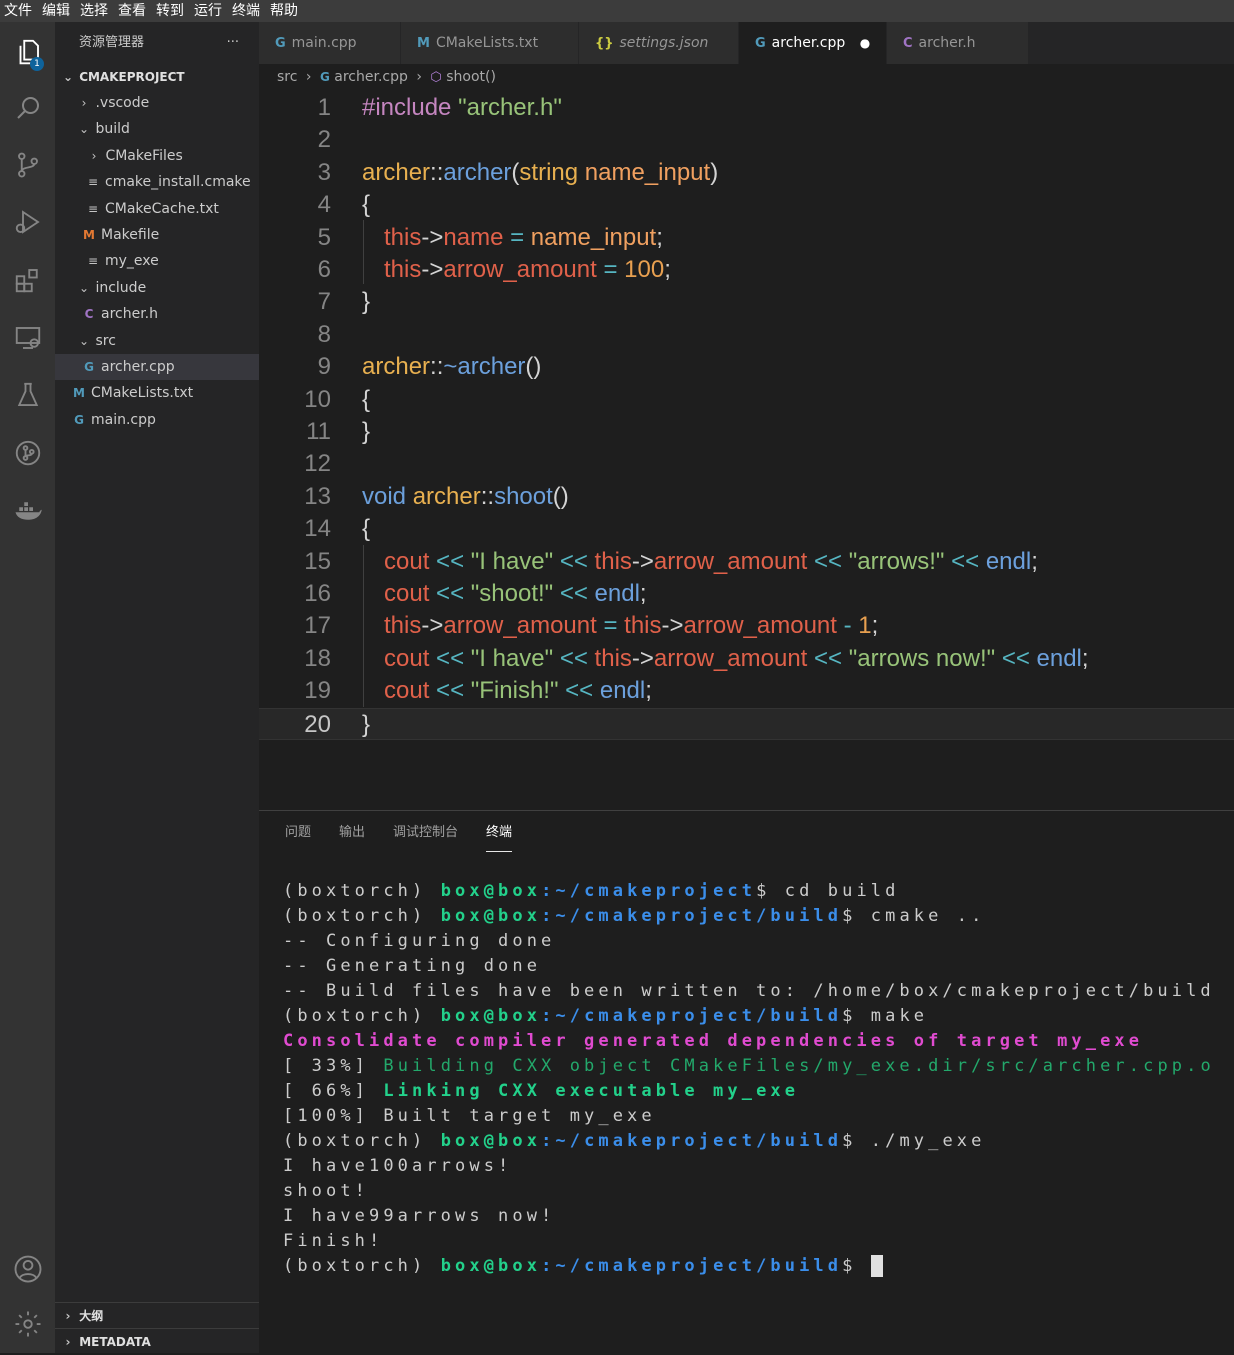 This screenshot has width=1234, height=1355. What do you see at coordinates (876, 1266) in the screenshot?
I see `terminal-cursor` at bounding box center [876, 1266].